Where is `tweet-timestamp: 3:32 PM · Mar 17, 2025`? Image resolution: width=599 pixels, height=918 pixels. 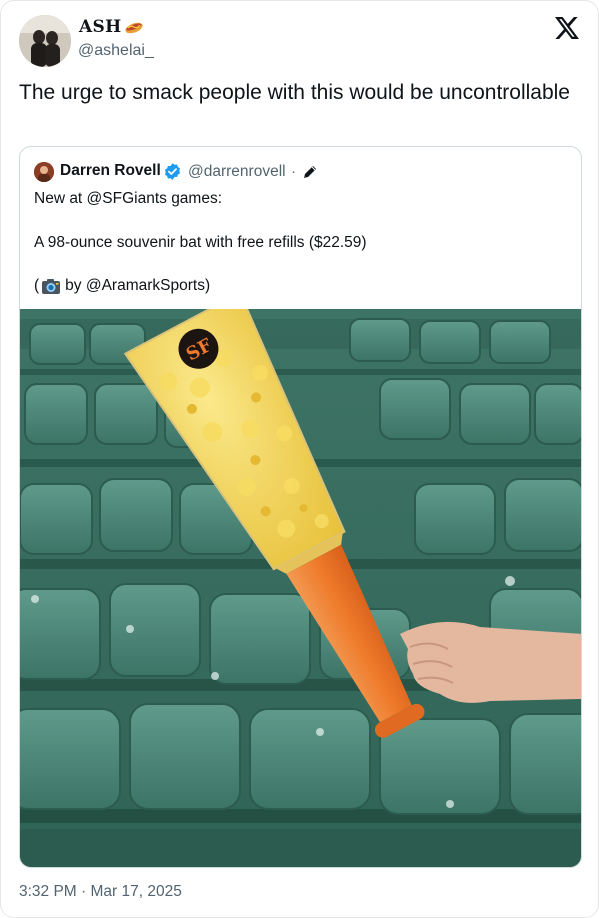
tweet-timestamp: 3:32 PM · Mar 17, 2025 is located at coordinates (100, 892).